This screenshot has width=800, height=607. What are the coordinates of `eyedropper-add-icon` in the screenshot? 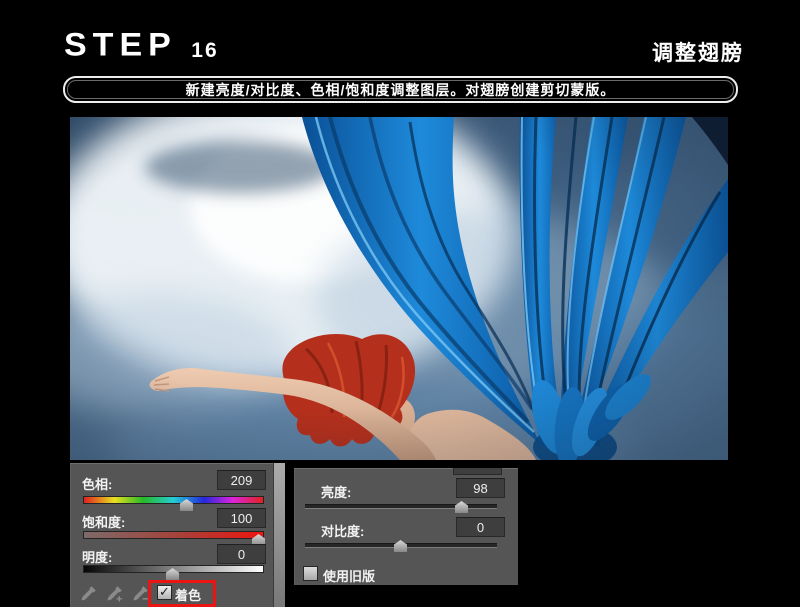 It's located at (114, 593).